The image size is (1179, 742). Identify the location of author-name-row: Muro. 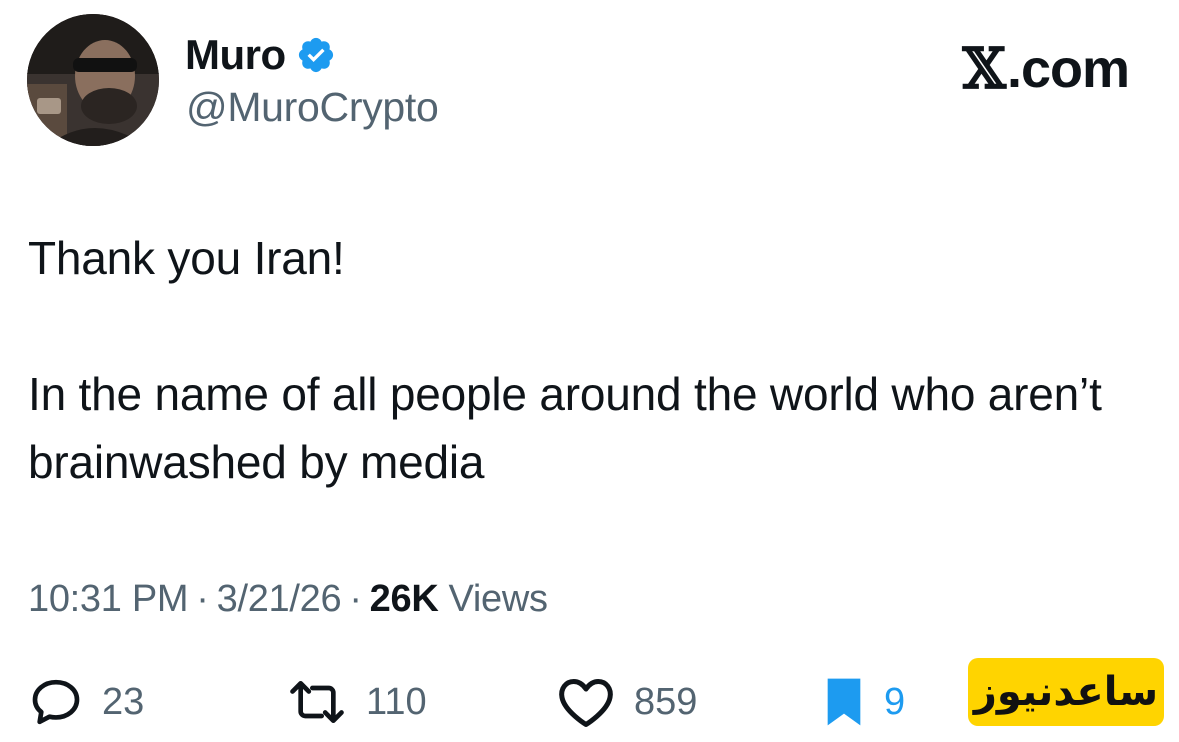
(260, 55).